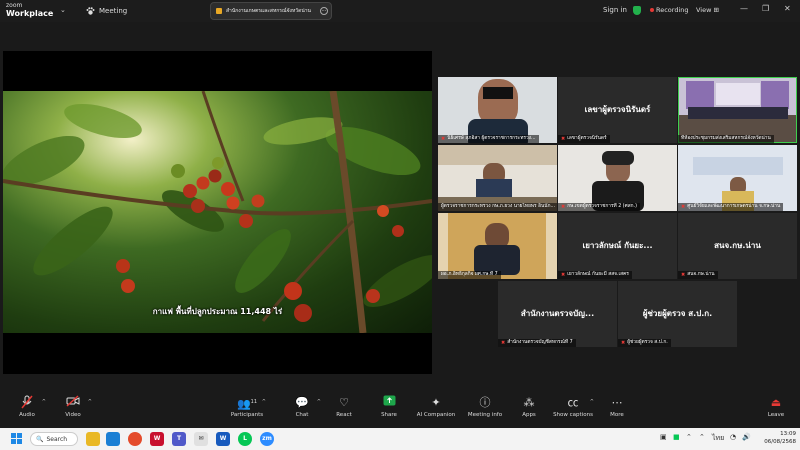  Describe the element at coordinates (637, 10) in the screenshot. I see `security-shield-icon` at that location.